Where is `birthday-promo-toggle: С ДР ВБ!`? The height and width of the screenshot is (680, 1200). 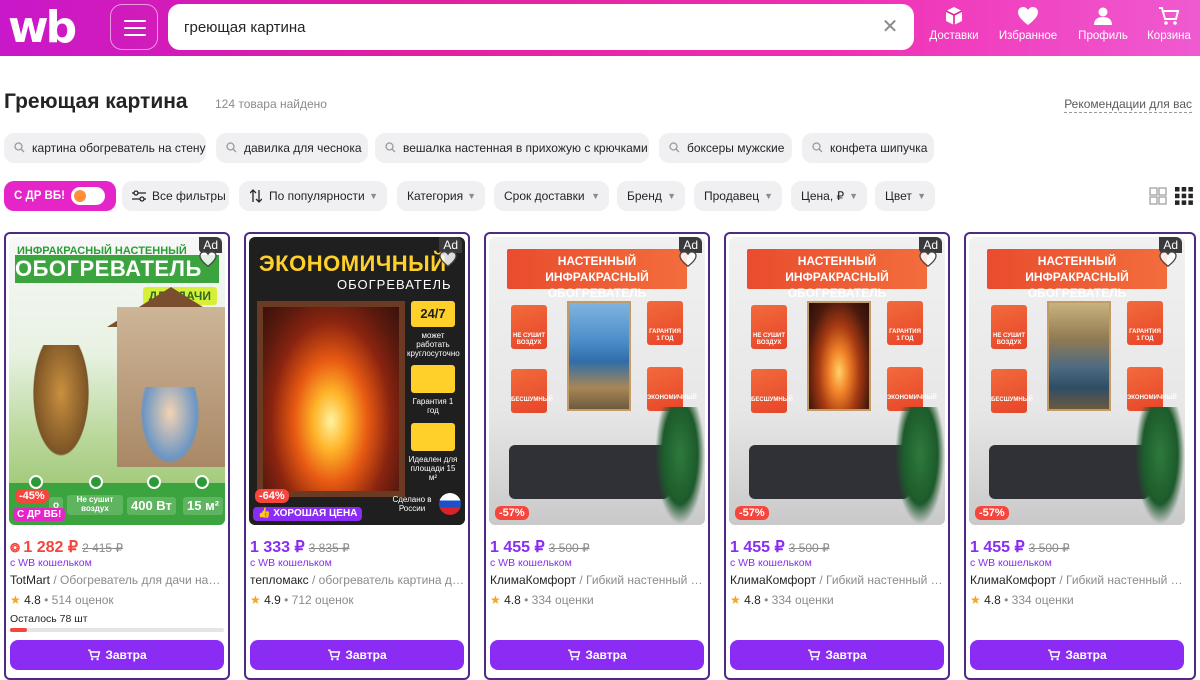
birthday-promo-toggle: С ДР ВБ! is located at coordinates (60, 196).